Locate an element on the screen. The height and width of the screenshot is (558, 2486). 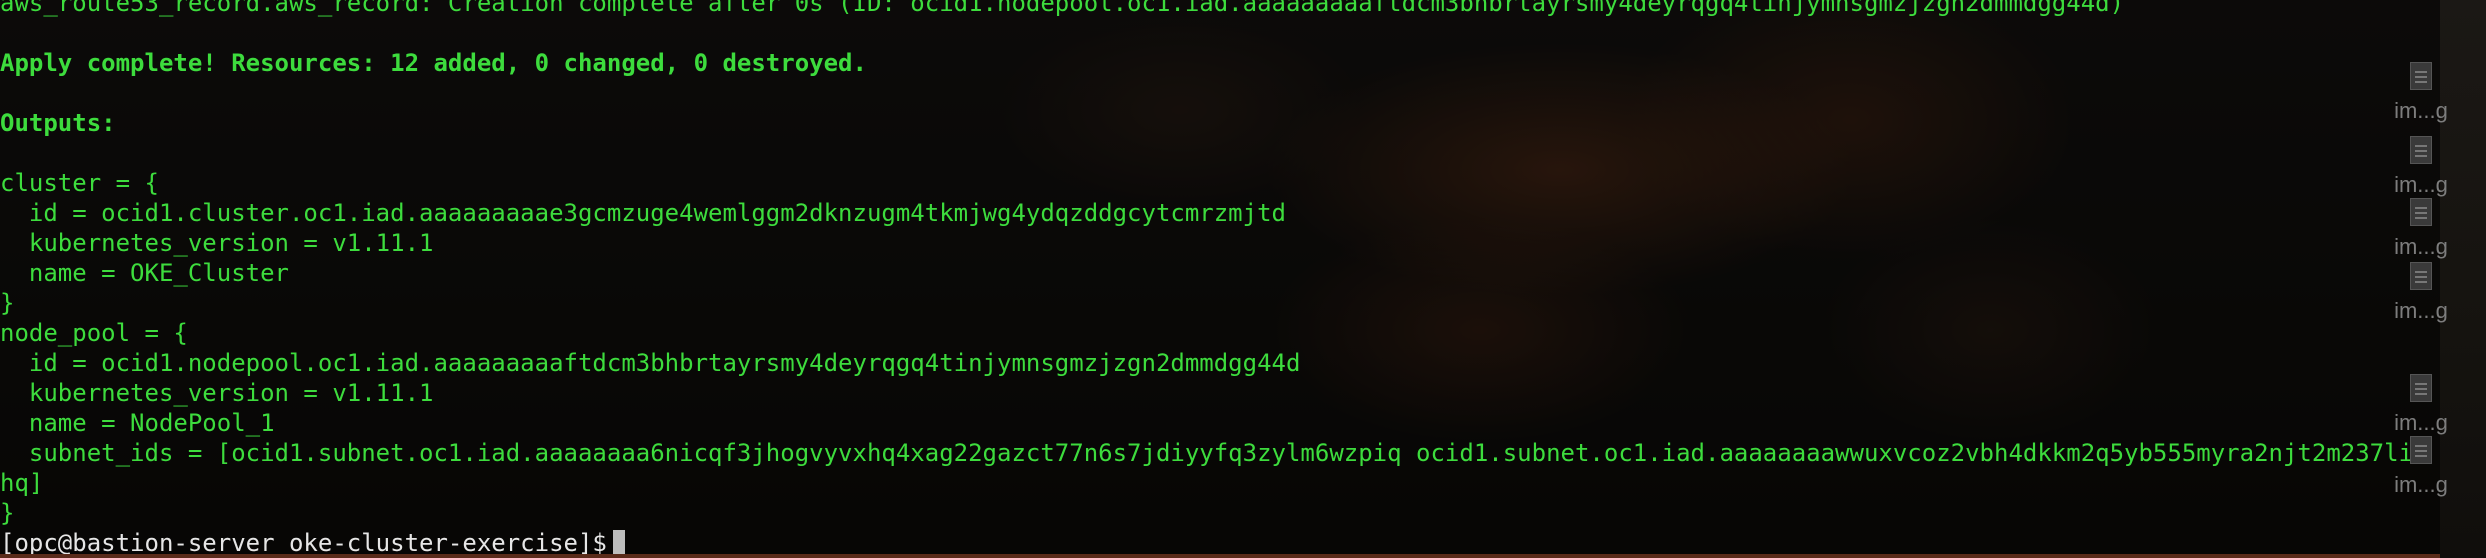
terminal-line: hq] is located at coordinates (22, 483).